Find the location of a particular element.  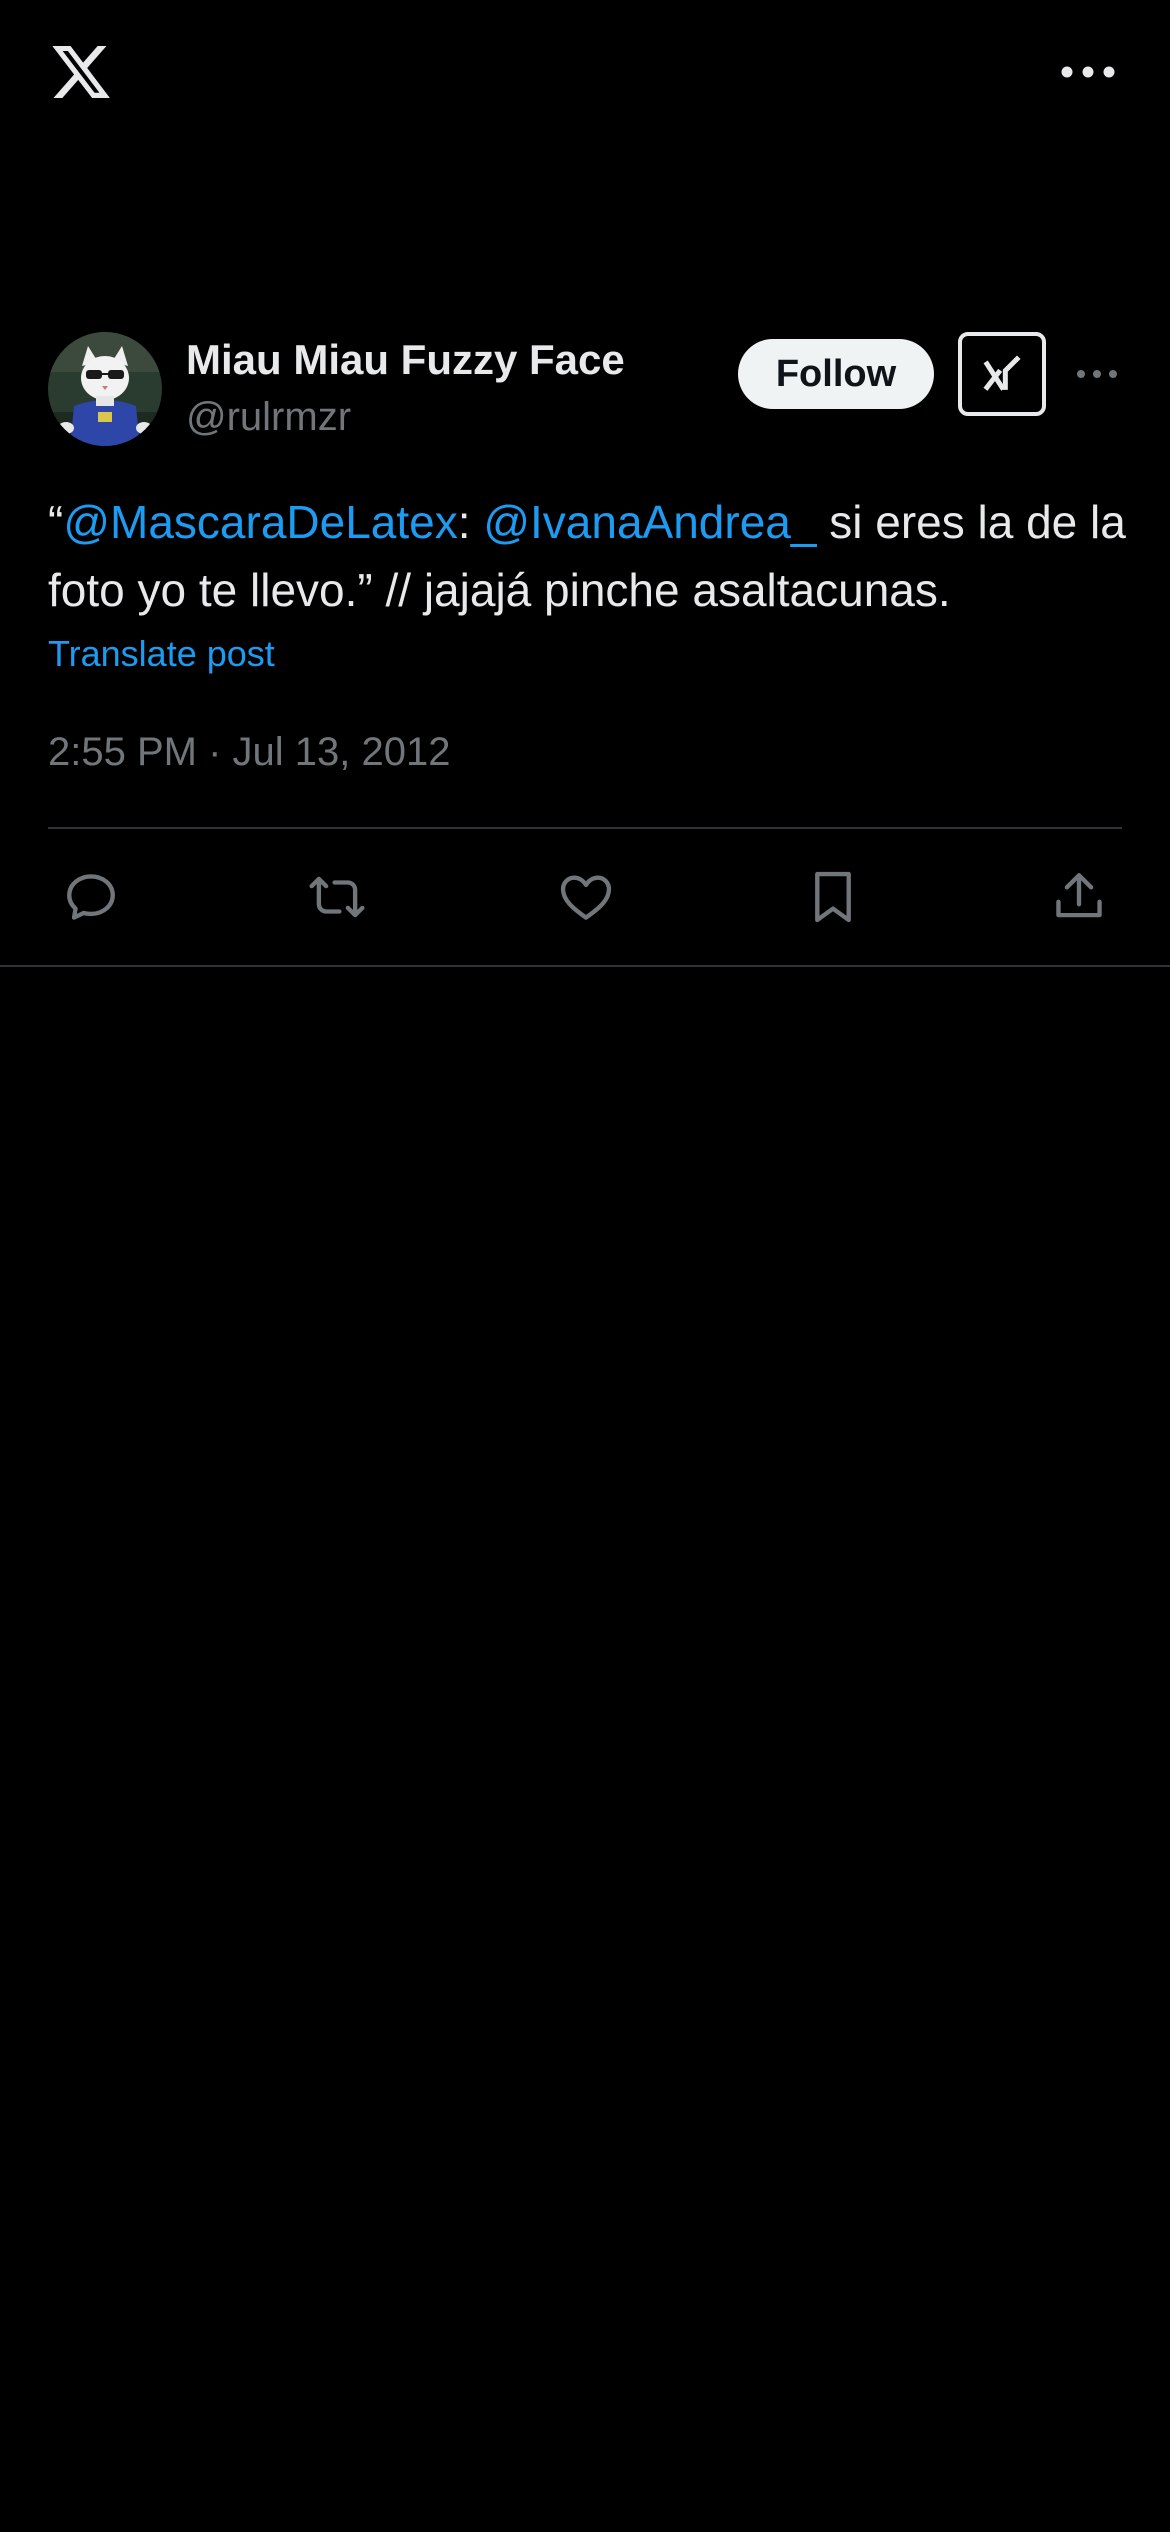

avatar is located at coordinates (105, 389).